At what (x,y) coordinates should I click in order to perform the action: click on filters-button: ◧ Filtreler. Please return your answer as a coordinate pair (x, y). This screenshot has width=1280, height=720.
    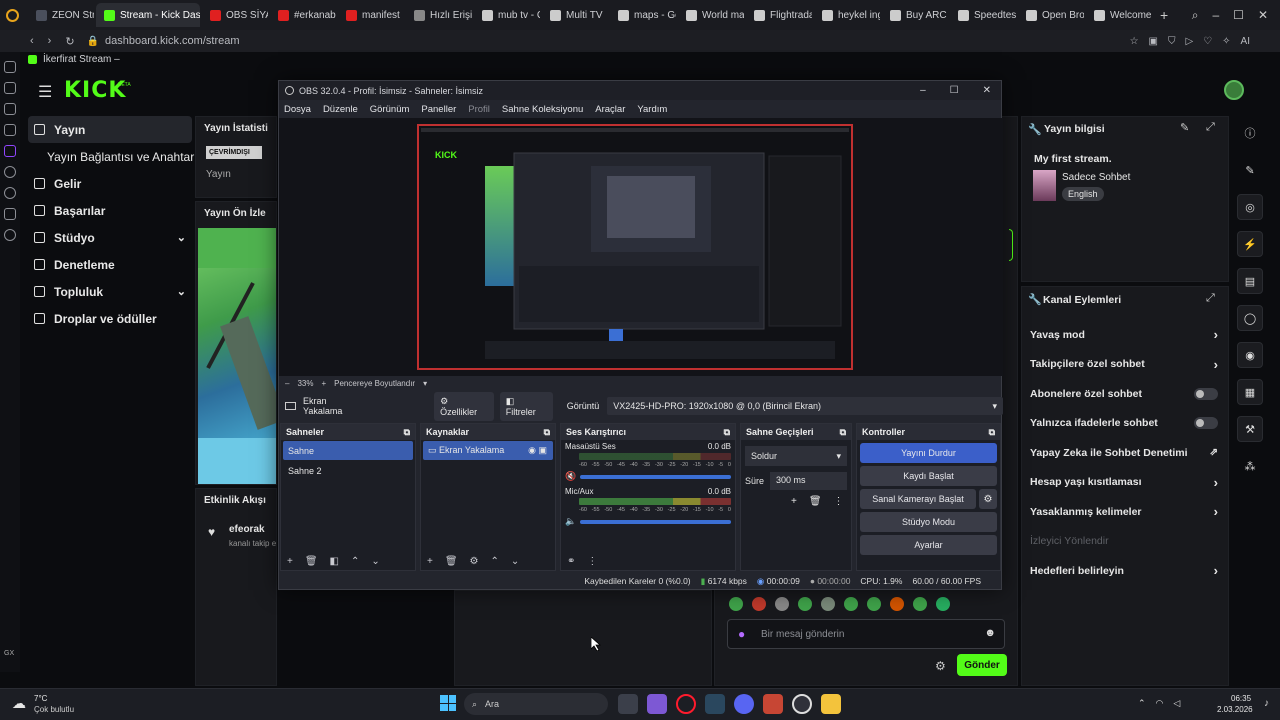
    Looking at the image, I should click on (526, 406).